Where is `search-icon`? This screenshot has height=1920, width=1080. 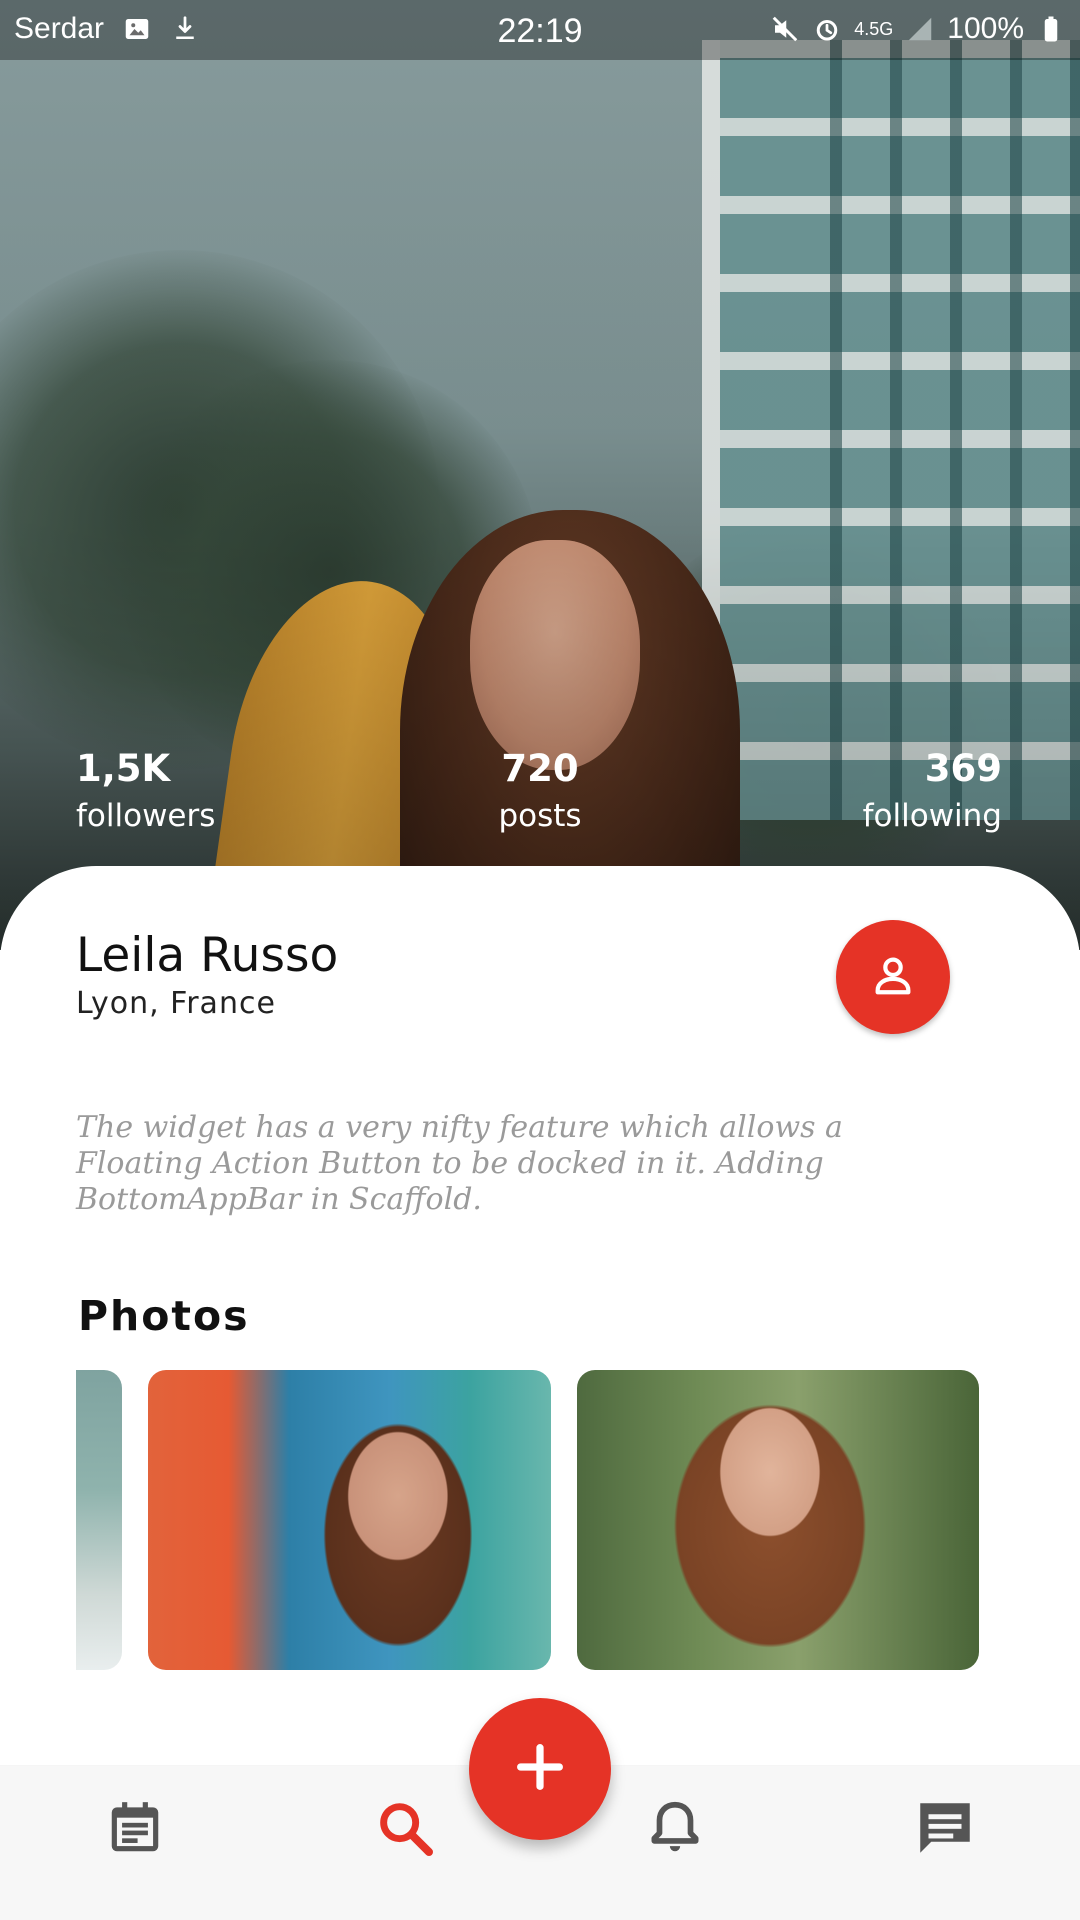
search-icon is located at coordinates (405, 1830).